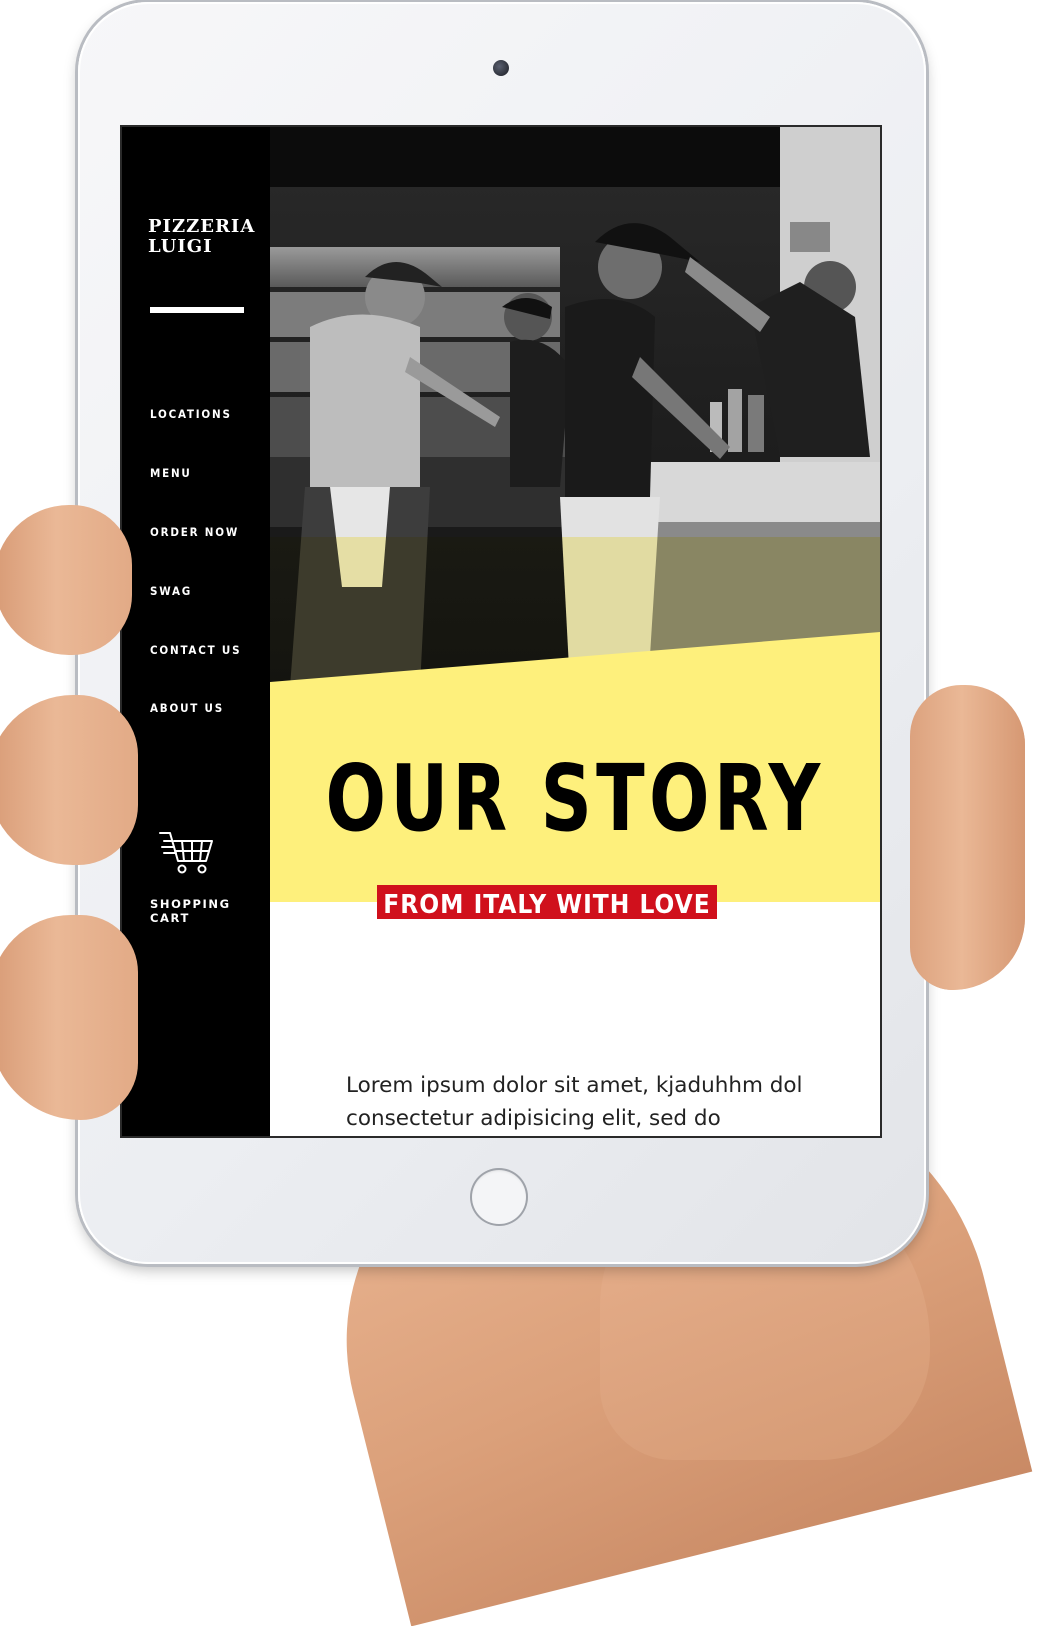  What do you see at coordinates (501, 68) in the screenshot?
I see `front-camera` at bounding box center [501, 68].